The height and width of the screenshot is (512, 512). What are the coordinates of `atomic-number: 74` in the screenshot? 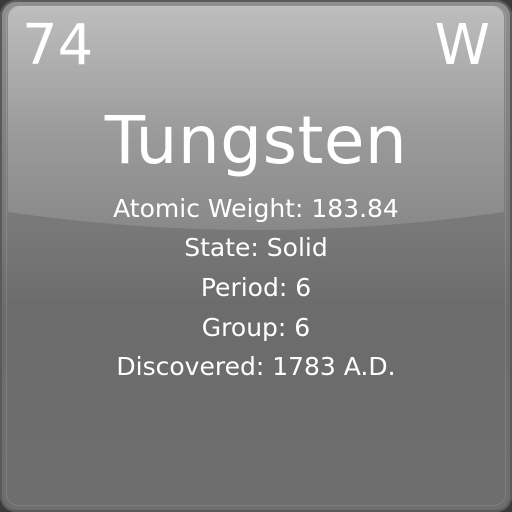 It's located at (58, 45).